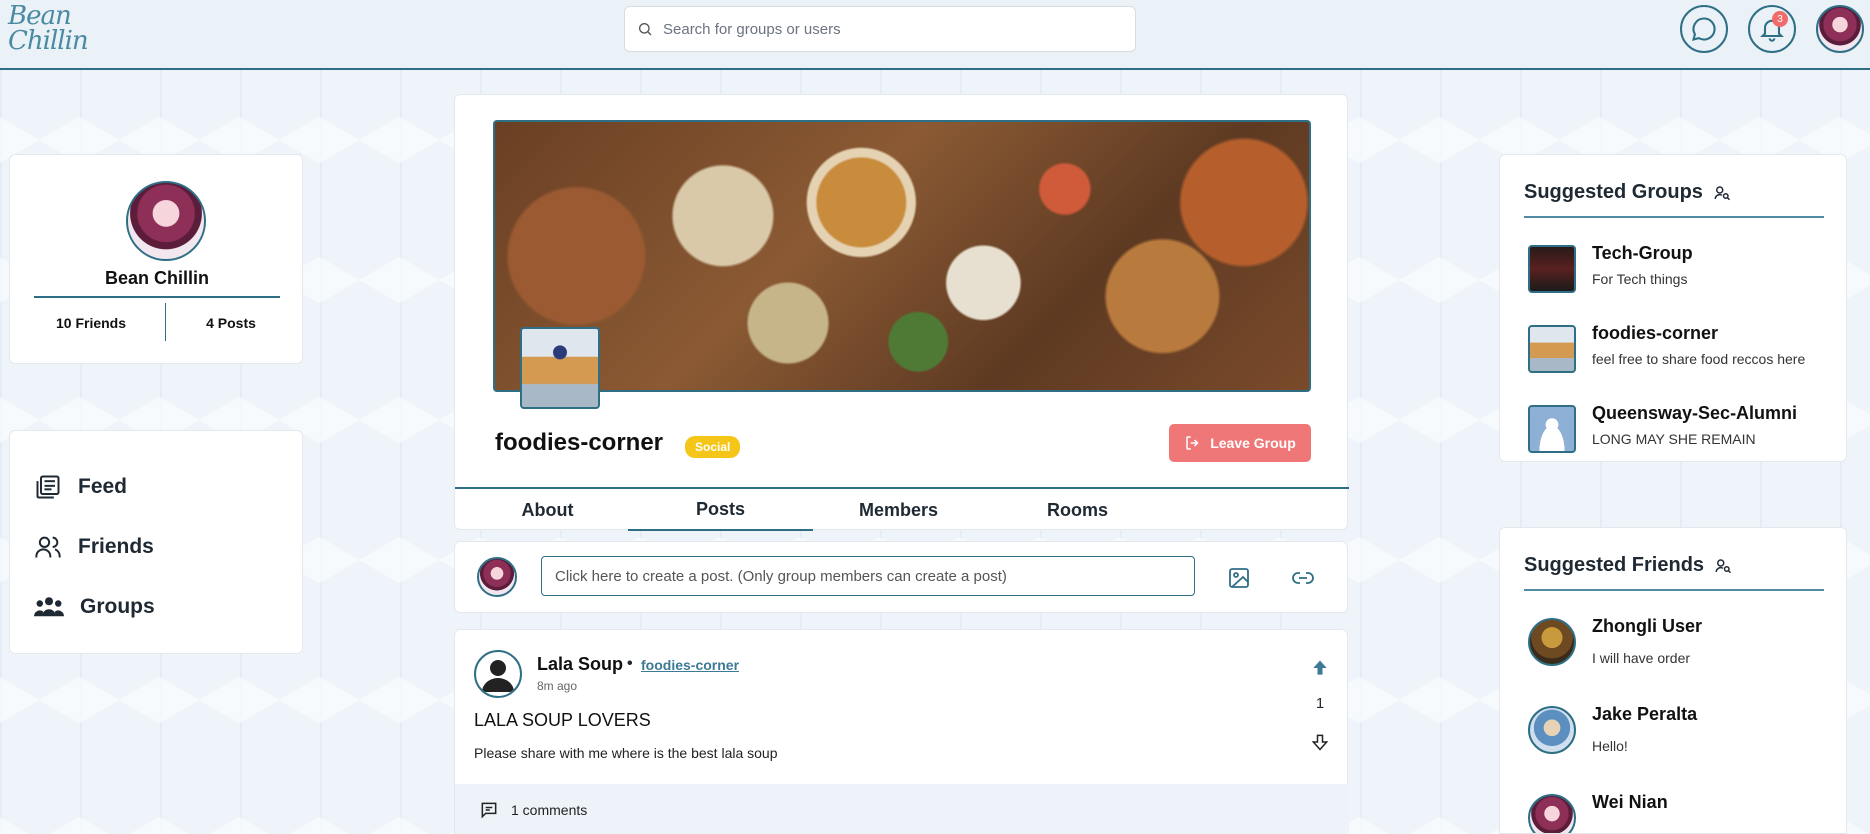 Image resolution: width=1870 pixels, height=834 pixels. I want to click on suggested-groups-title: Suggested Groups, so click(1613, 192).